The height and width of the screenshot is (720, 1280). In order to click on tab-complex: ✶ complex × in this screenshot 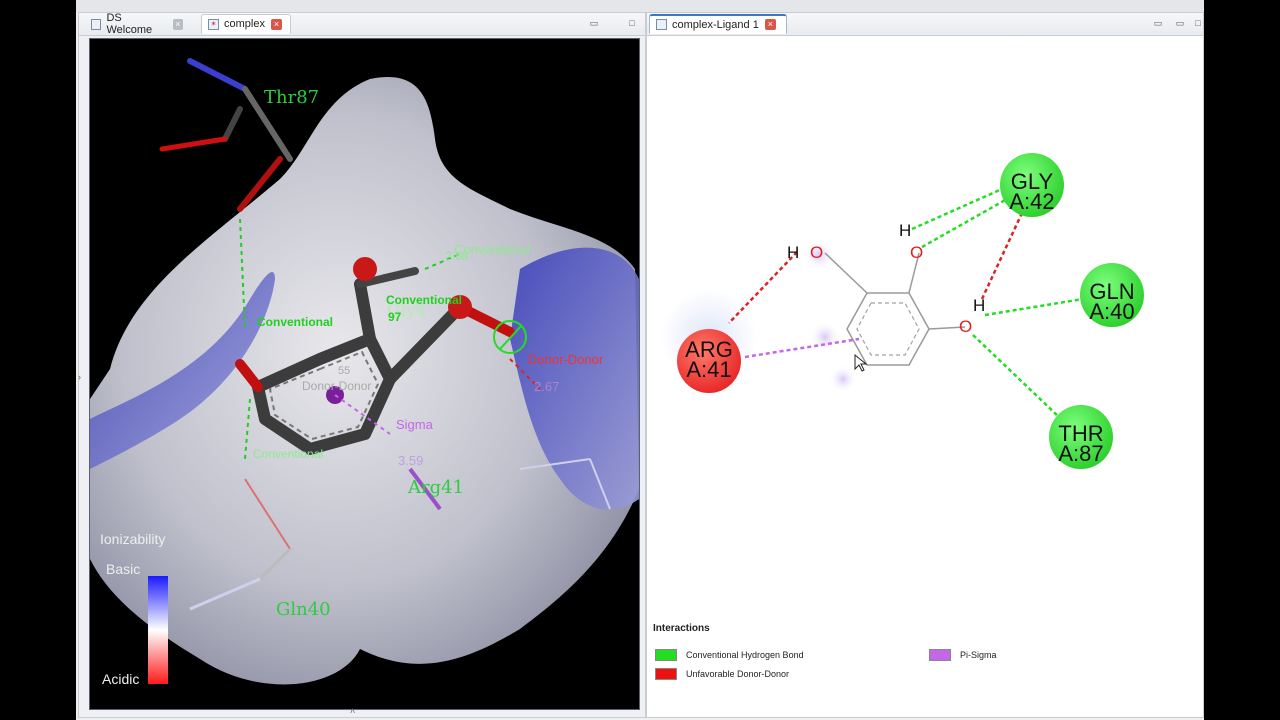, I will do `click(246, 24)`.